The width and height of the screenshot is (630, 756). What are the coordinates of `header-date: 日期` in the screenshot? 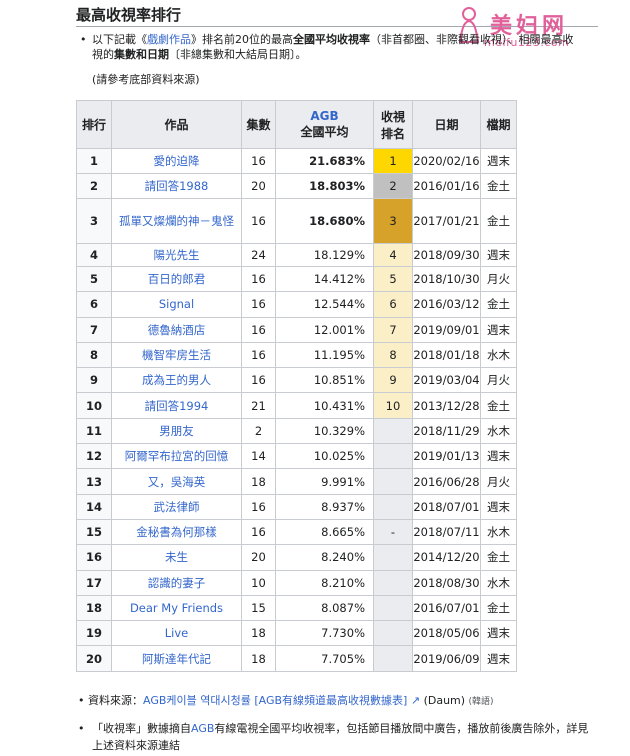 It's located at (446, 124).